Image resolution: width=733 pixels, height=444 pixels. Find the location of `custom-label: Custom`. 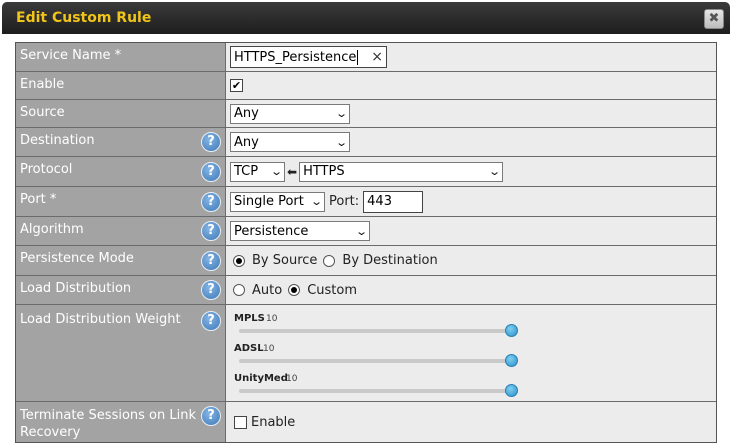

custom-label: Custom is located at coordinates (332, 290).